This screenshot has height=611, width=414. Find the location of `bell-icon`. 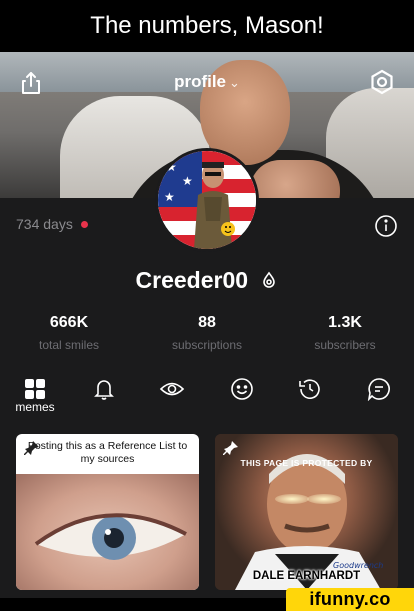

bell-icon is located at coordinates (104, 390).